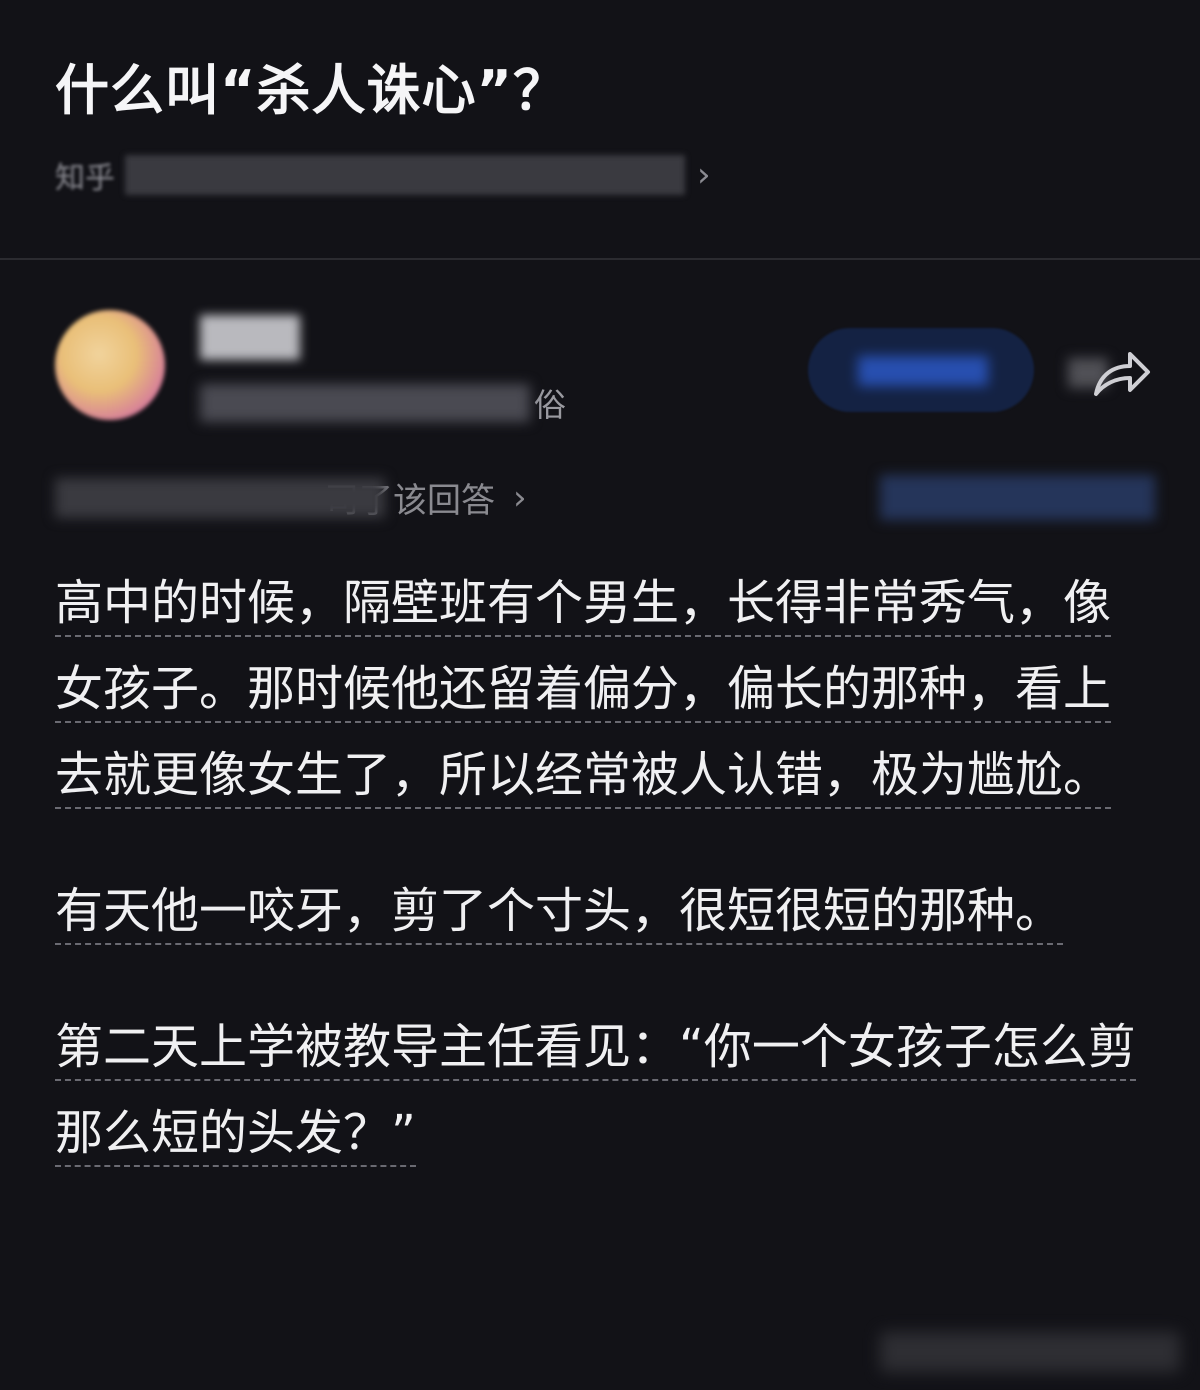 Image resolution: width=1200 pixels, height=1390 pixels. Describe the element at coordinates (559, 914) in the screenshot. I see `paragraph-text: 有天他一咬牙，剪了个寸头，很短很短的那种。` at that location.